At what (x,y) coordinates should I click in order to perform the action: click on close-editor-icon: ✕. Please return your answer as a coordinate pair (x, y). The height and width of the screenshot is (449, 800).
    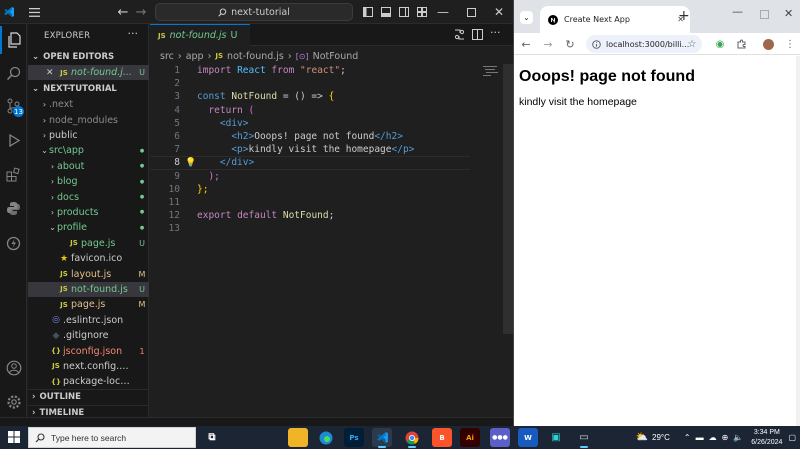
    Looking at the image, I should click on (51, 73).